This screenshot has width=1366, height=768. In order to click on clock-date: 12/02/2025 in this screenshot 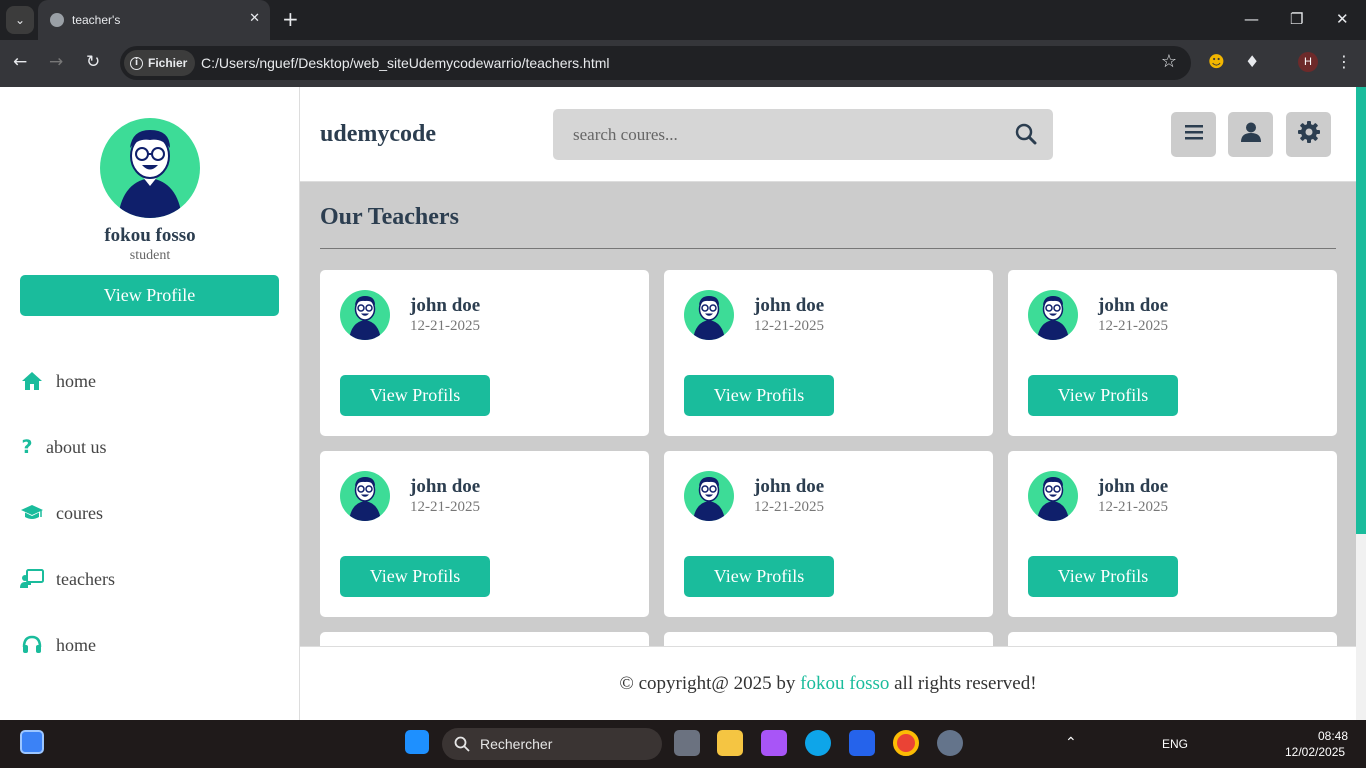, I will do `click(1315, 752)`.